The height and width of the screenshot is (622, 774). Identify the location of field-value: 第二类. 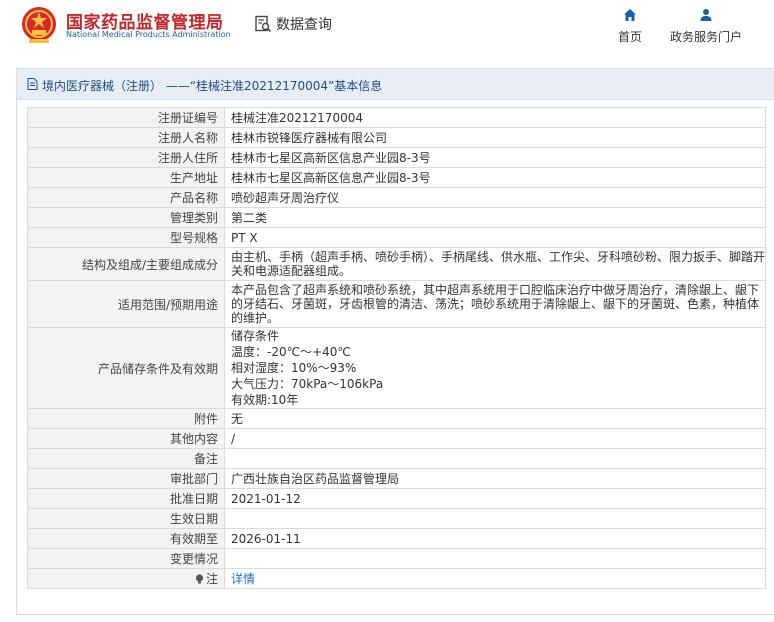
(495, 217).